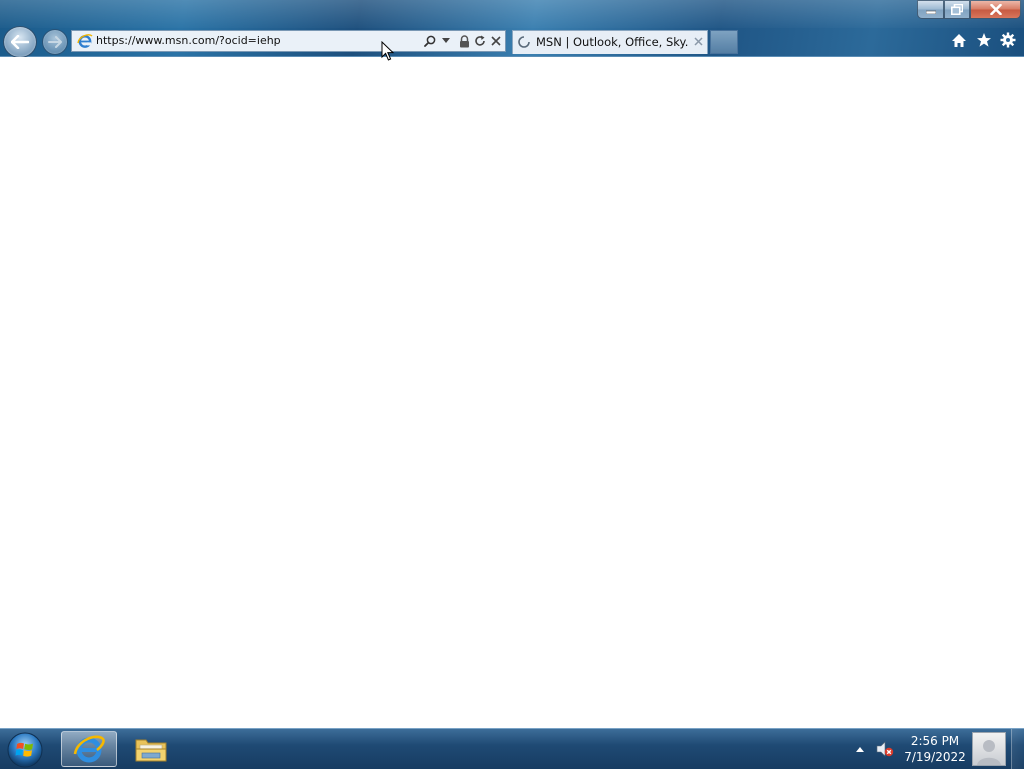  What do you see at coordinates (984, 40) in the screenshot?
I see `favorites-star-icon` at bounding box center [984, 40].